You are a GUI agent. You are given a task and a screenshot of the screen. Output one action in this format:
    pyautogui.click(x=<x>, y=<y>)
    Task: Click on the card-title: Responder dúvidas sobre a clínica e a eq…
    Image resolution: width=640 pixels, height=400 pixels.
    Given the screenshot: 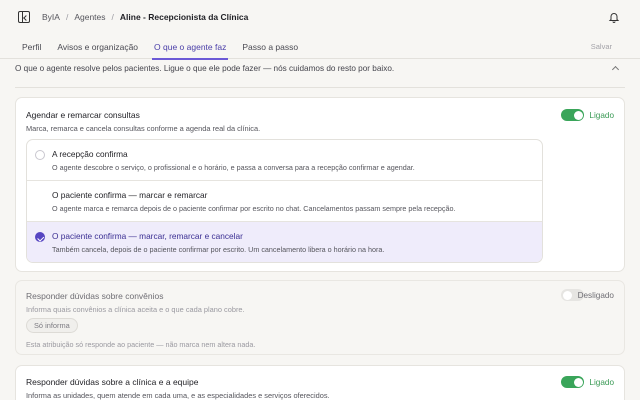 What is the action you would take?
    pyautogui.click(x=112, y=382)
    